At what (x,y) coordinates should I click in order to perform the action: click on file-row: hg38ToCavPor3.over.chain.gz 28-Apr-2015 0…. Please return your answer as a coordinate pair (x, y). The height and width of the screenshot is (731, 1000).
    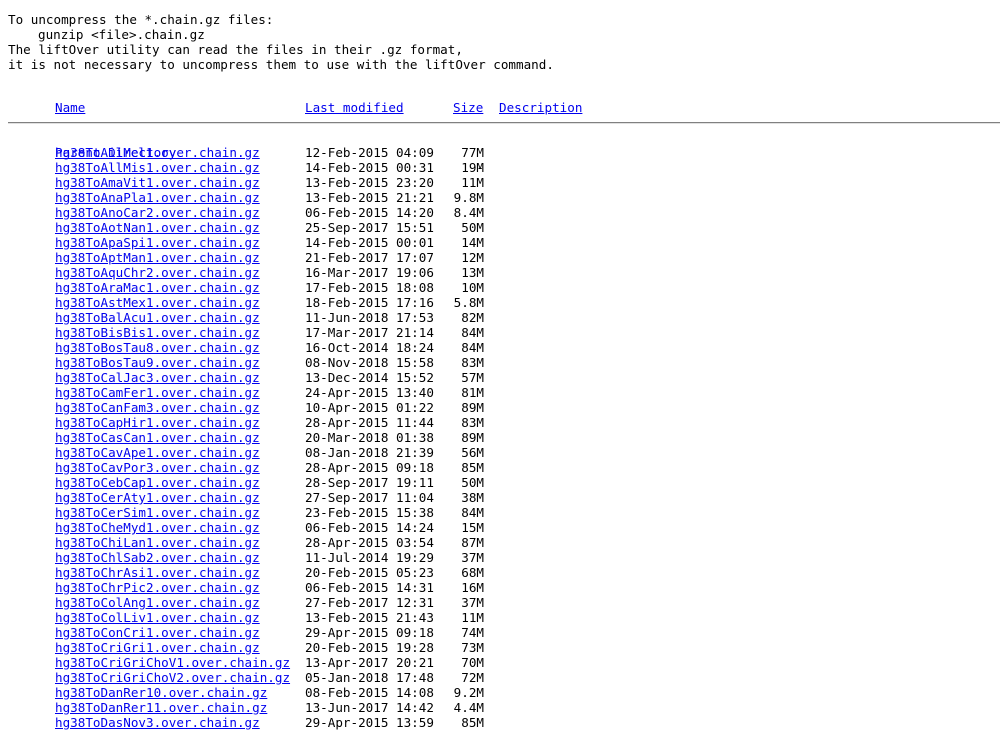
    Looking at the image, I should click on (242, 467).